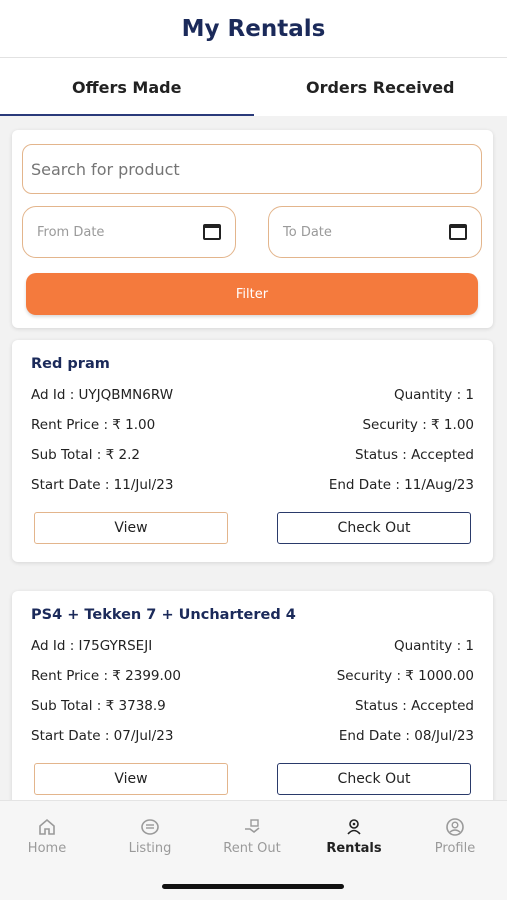 The image size is (507, 900). I want to click on to-date-placeholder: To Date, so click(307, 232).